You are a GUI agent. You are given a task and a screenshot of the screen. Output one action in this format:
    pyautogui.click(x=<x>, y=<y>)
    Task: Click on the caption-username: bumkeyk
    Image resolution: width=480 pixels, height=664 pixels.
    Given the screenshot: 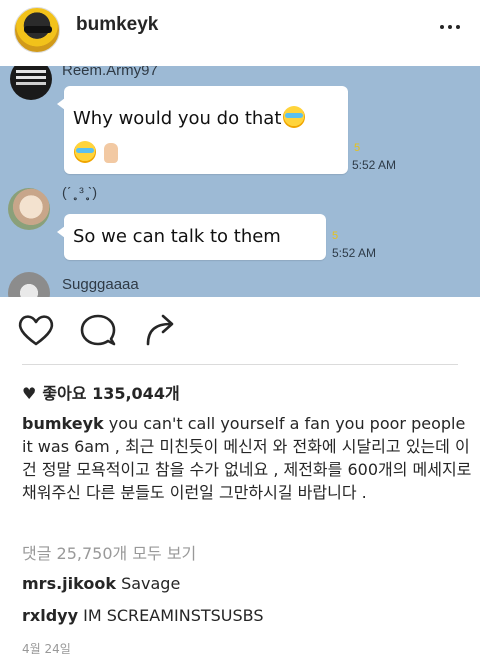 What is the action you would take?
    pyautogui.click(x=63, y=423)
    